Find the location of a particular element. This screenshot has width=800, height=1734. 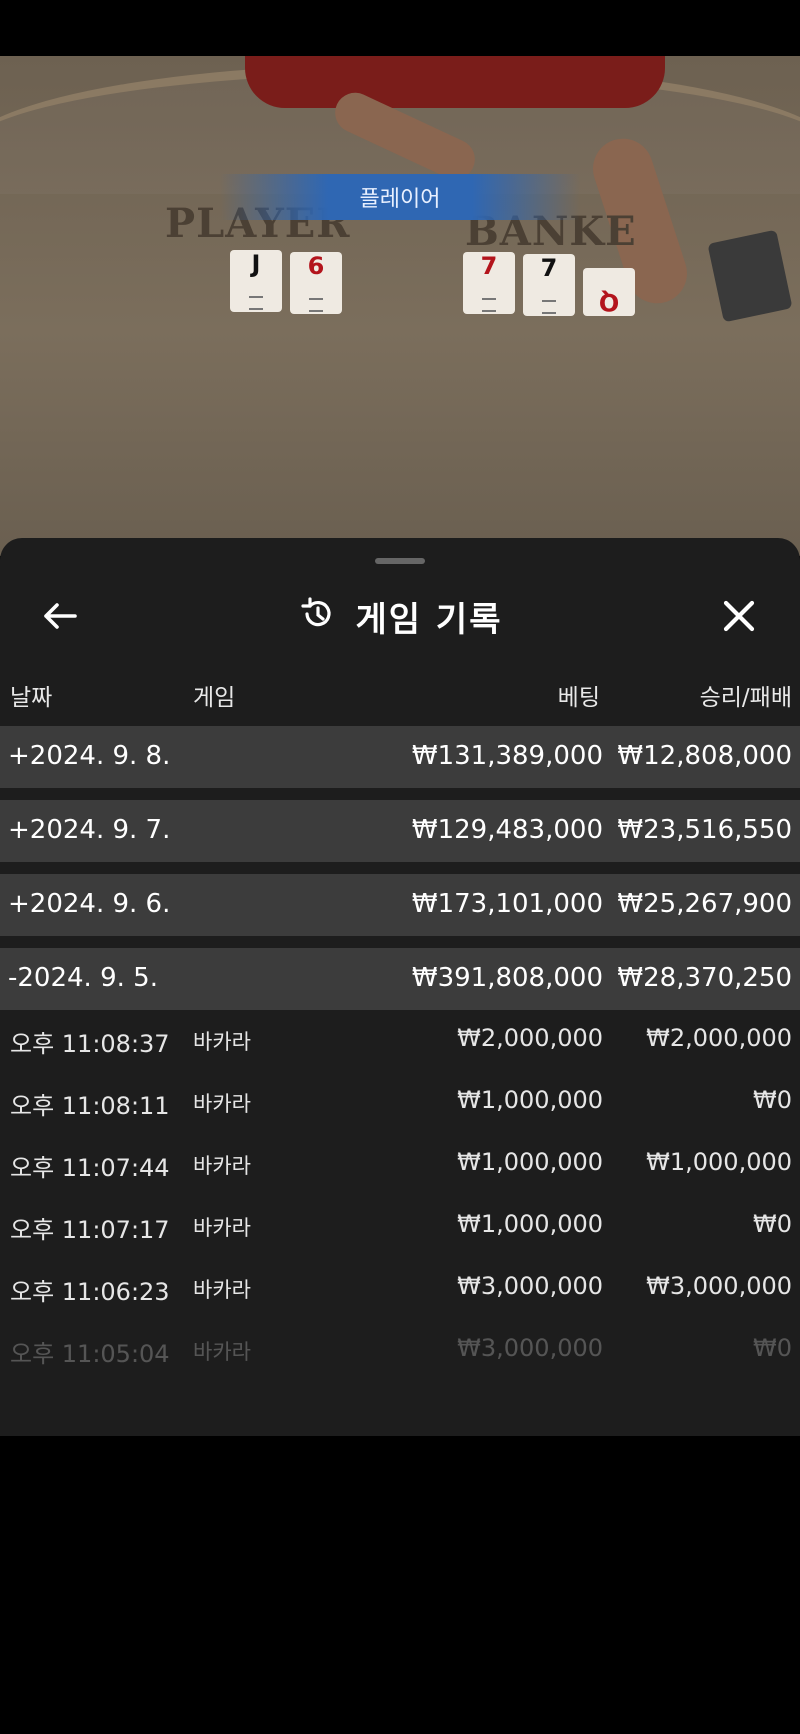

record-win: ₩3,000,000 is located at coordinates (719, 1286).